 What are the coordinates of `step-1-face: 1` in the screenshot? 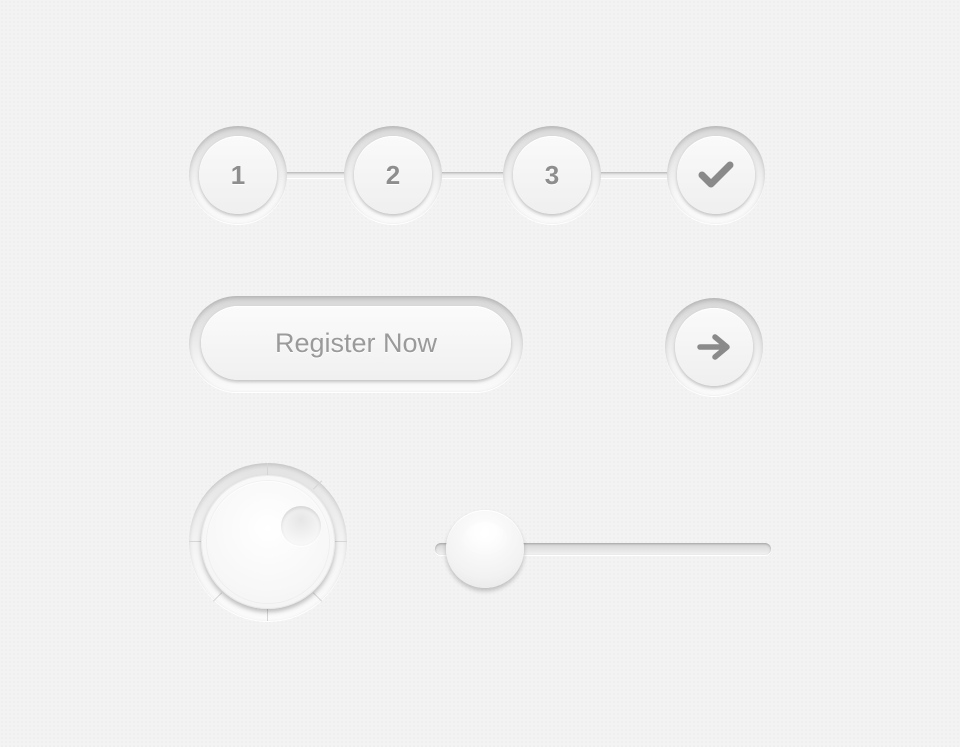 It's located at (238, 175).